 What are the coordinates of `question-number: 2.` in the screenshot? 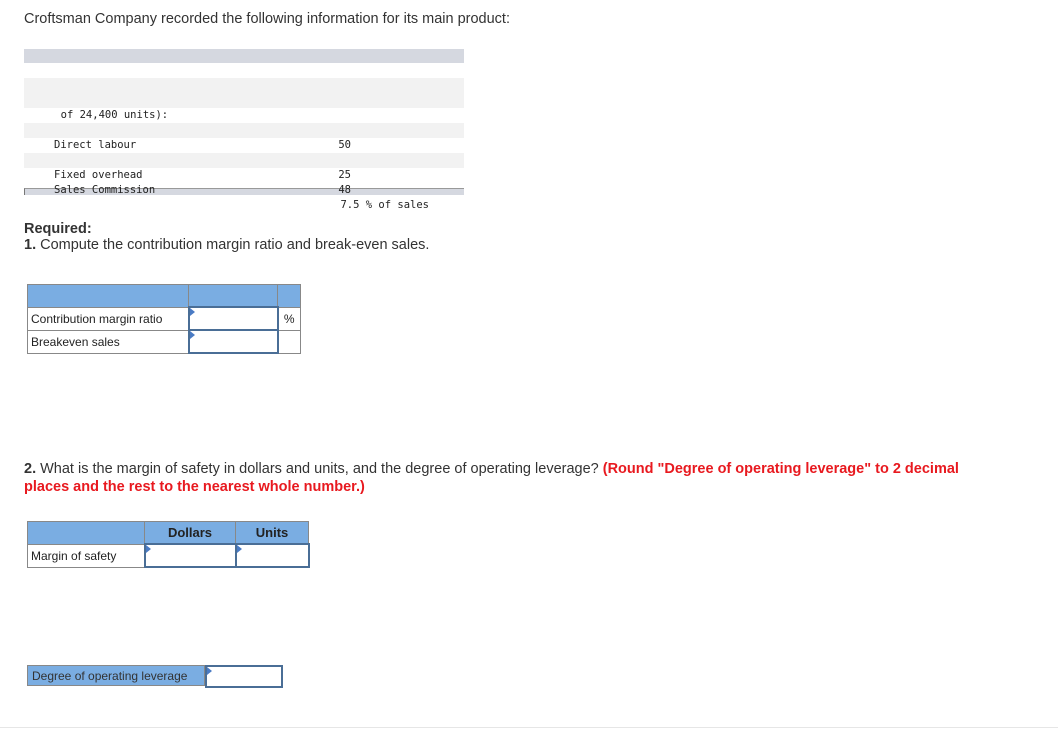 It's located at (30, 469).